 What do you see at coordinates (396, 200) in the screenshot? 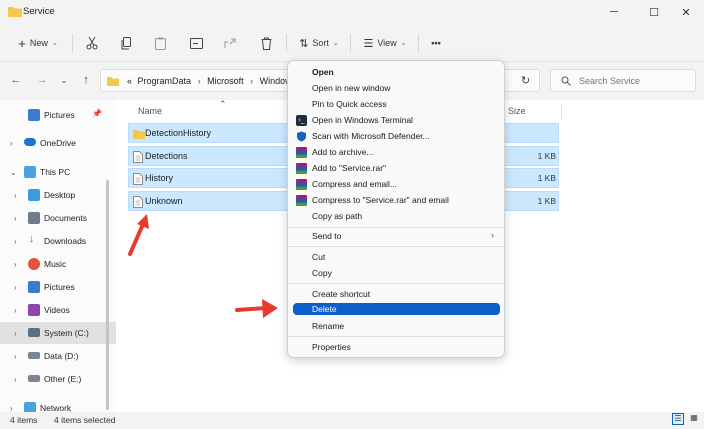
I see `menu-item-compress-to-service-rar-email: Compress to "Service.rar" and email` at bounding box center [396, 200].